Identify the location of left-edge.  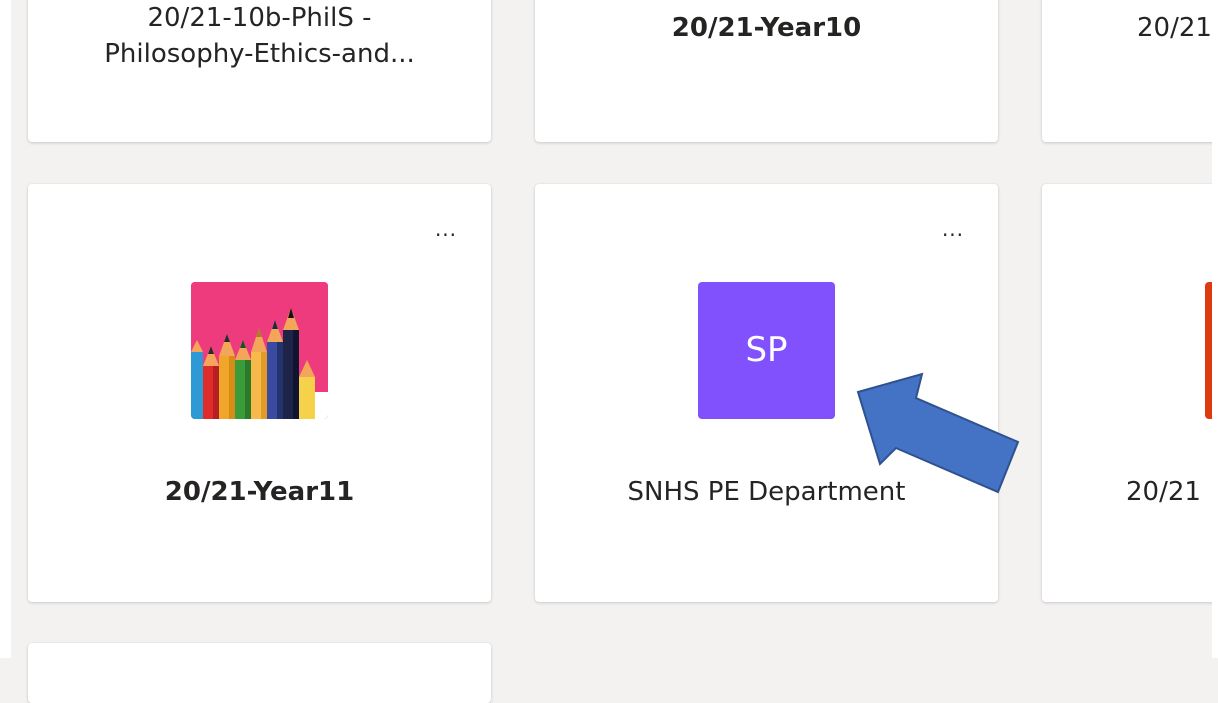
(5, 329).